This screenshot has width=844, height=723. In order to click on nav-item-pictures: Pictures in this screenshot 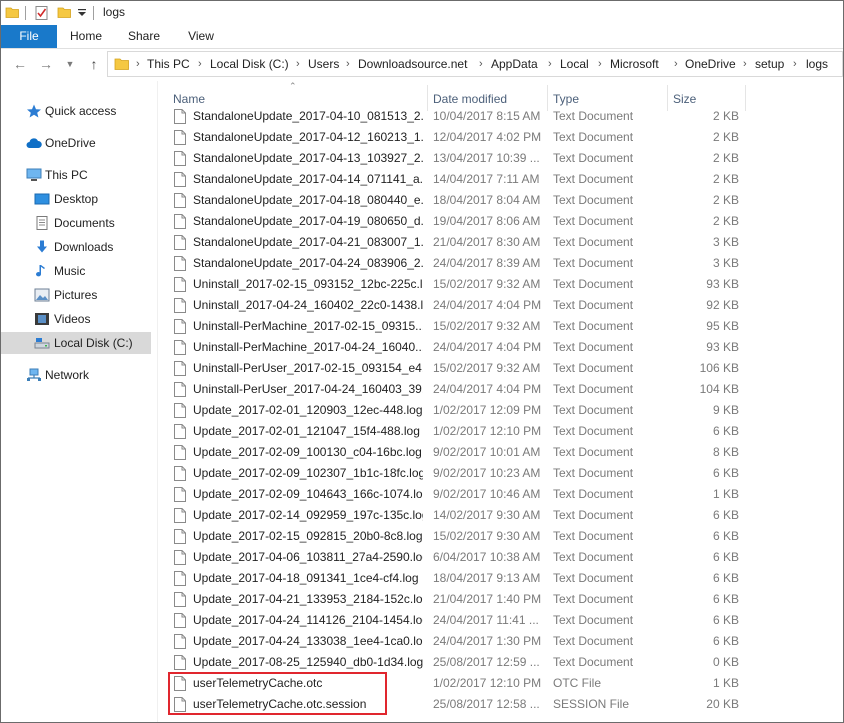, I will do `click(76, 295)`.